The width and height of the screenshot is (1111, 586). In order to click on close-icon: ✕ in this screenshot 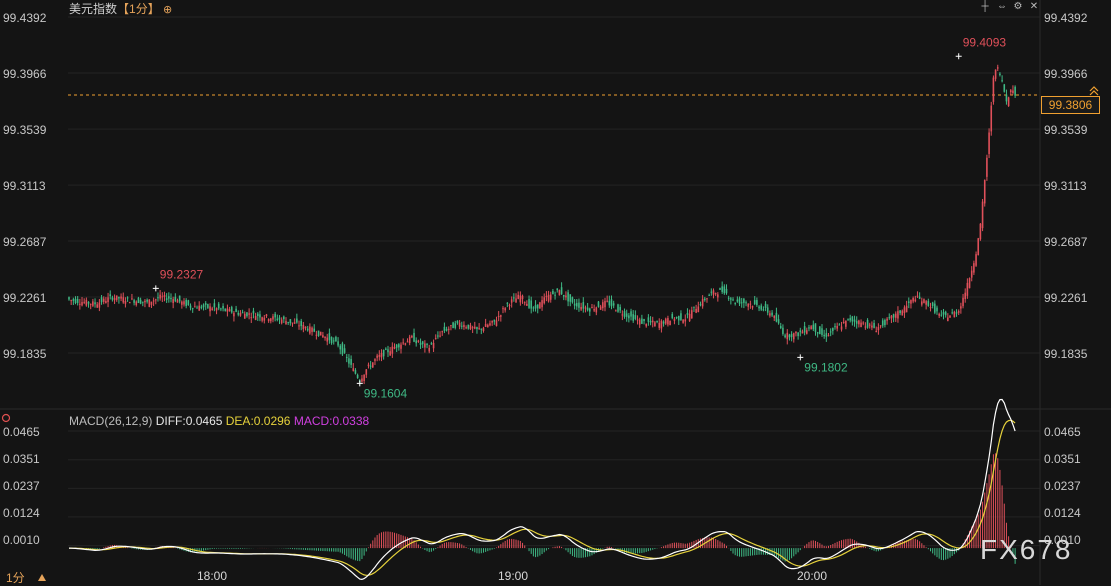, I will do `click(1034, 6)`.